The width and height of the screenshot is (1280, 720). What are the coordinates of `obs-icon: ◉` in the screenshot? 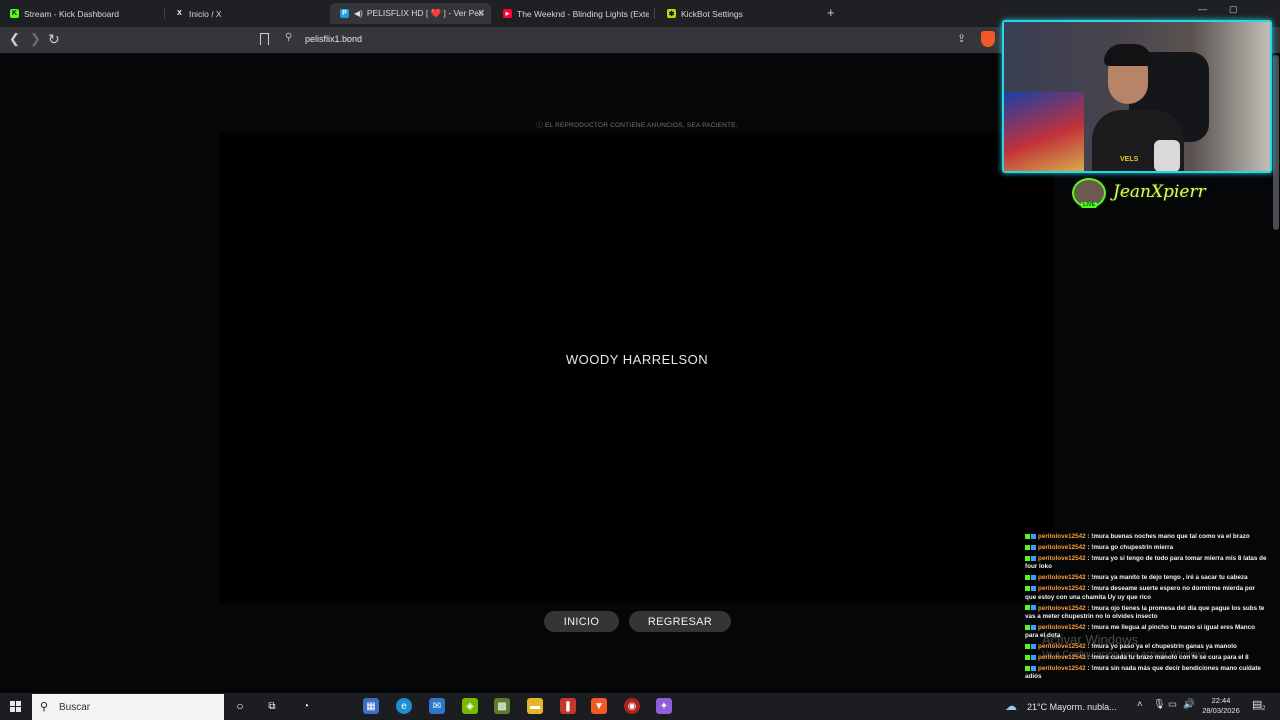 It's located at (632, 706).